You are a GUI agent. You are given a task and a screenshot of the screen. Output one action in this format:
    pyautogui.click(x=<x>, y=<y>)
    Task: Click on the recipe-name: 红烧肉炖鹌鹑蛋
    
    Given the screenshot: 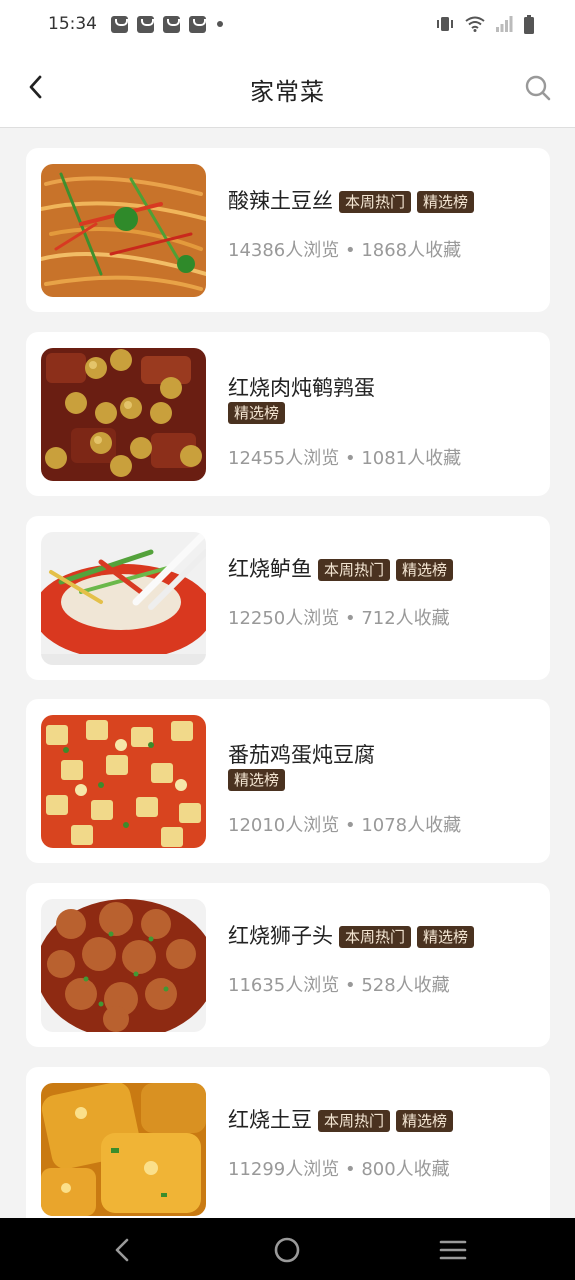 What is the action you would take?
    pyautogui.click(x=301, y=388)
    